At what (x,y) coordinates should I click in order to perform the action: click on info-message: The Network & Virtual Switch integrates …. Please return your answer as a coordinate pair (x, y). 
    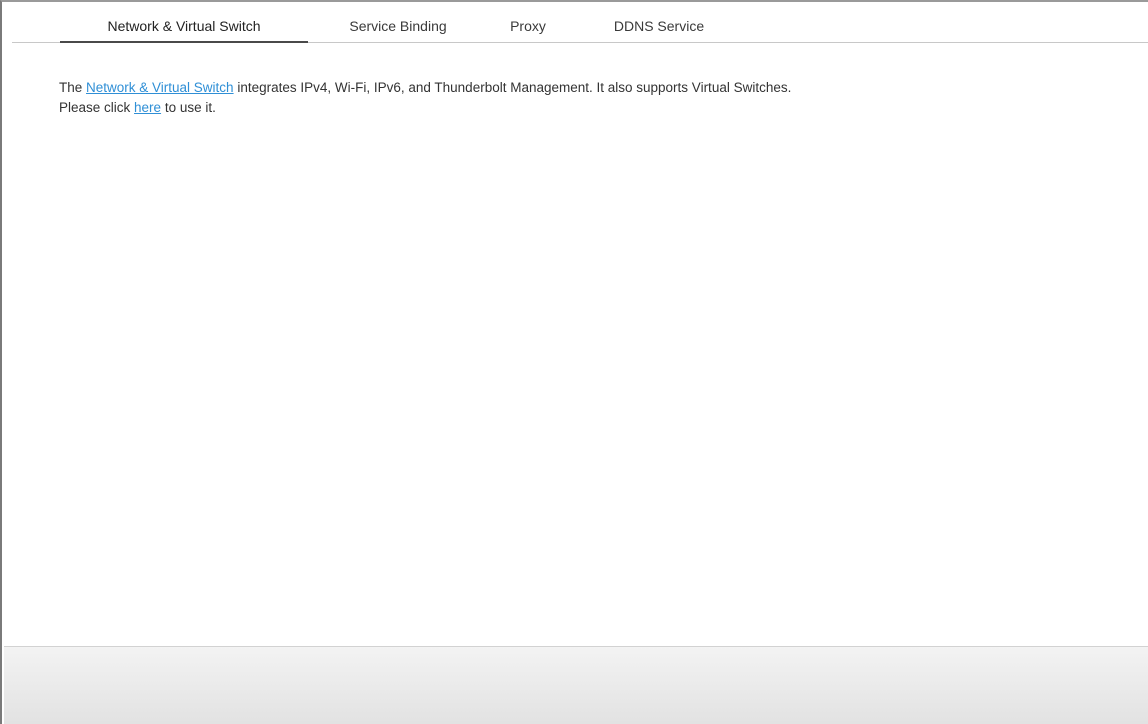
    Looking at the image, I should click on (589, 98).